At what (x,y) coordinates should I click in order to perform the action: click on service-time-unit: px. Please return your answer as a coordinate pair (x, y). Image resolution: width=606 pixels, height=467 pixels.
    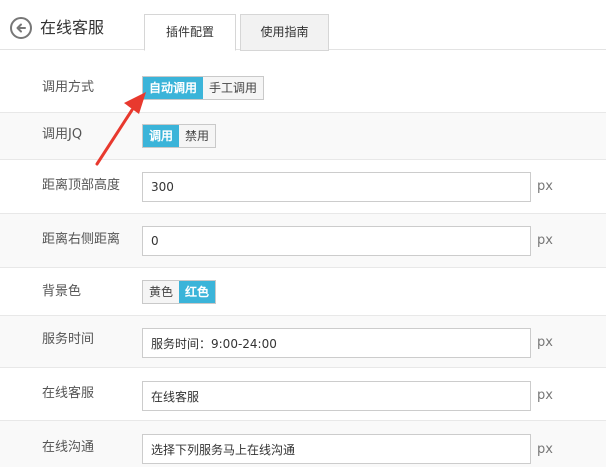
    Looking at the image, I should click on (545, 342).